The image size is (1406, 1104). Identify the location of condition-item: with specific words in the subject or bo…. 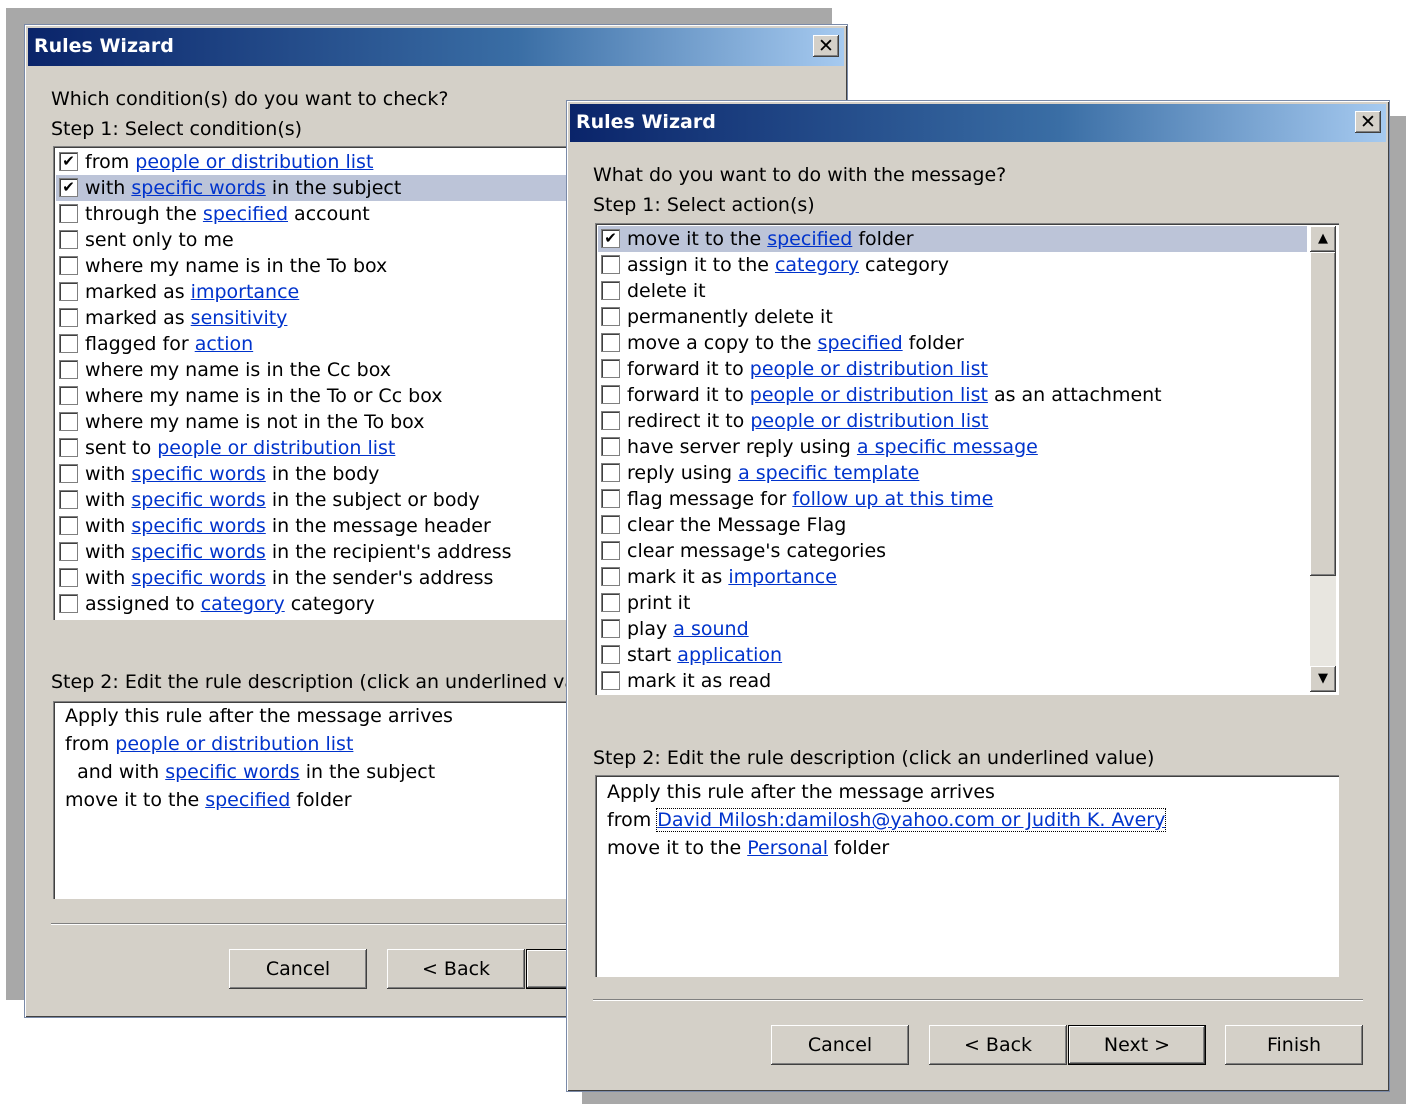
(333, 500).